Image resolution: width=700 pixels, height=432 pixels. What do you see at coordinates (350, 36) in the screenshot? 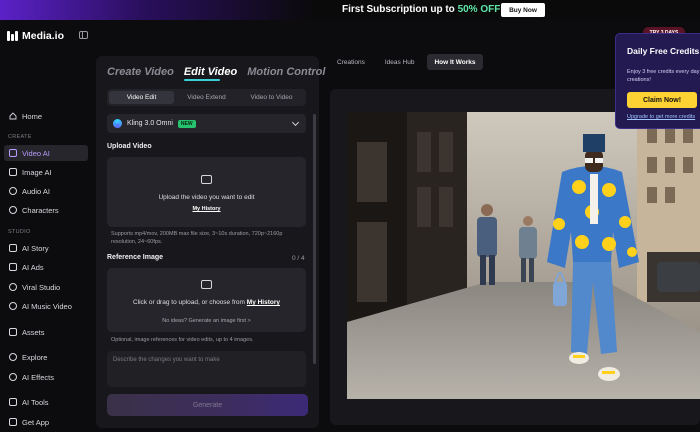
I see `header` at bounding box center [350, 36].